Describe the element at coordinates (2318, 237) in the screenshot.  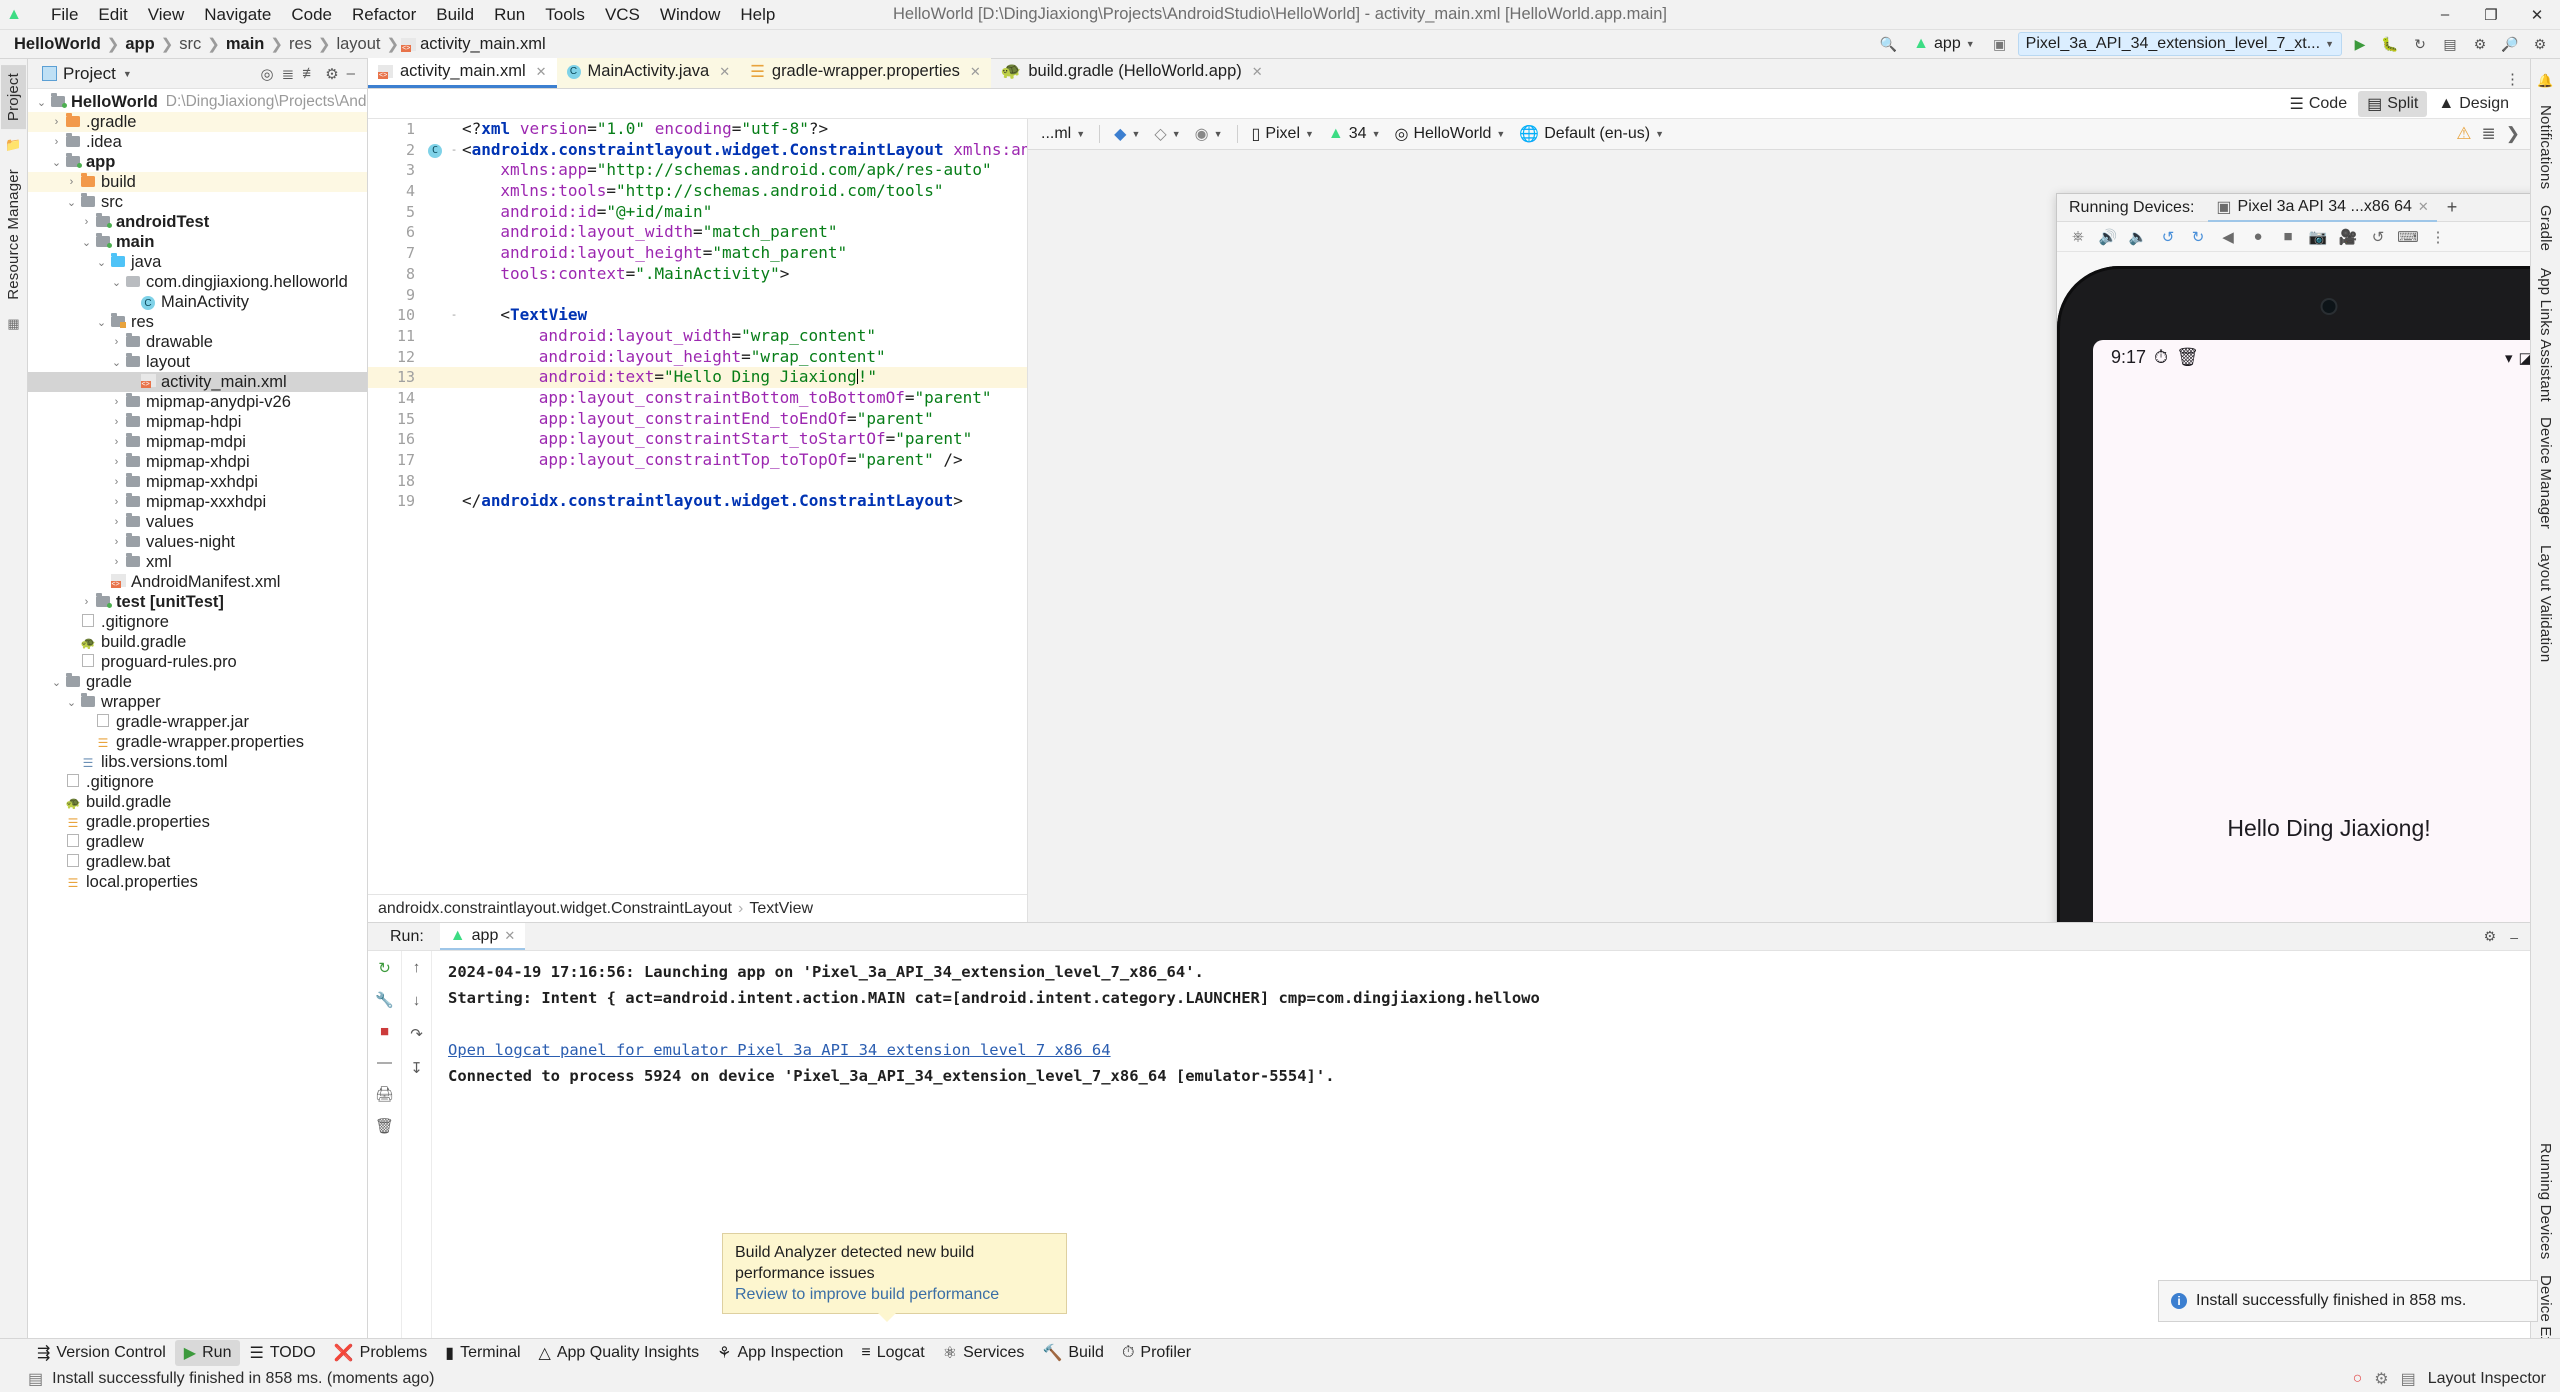
I see `screenshot-icon: 📷` at that location.